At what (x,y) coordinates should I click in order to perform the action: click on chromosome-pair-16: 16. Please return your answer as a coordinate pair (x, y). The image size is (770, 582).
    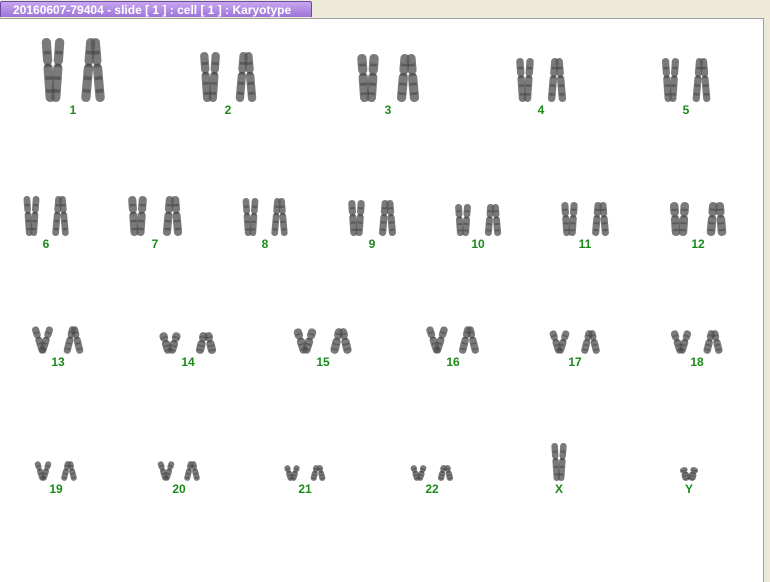
    Looking at the image, I should click on (453, 347).